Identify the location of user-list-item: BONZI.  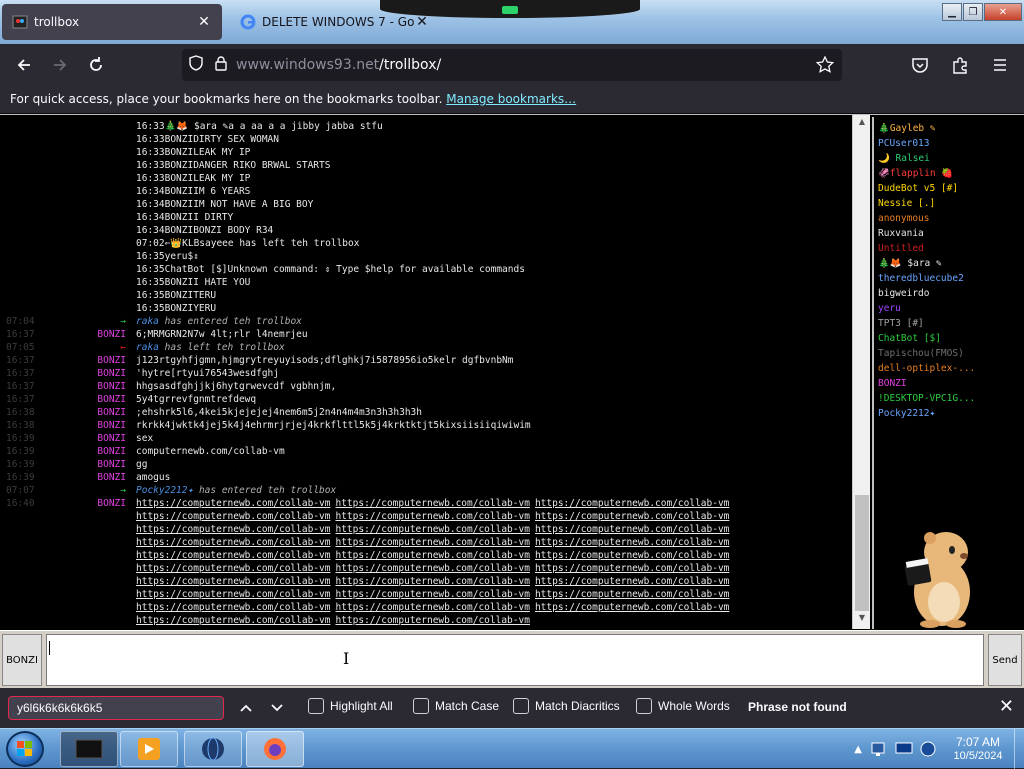
(949, 385).